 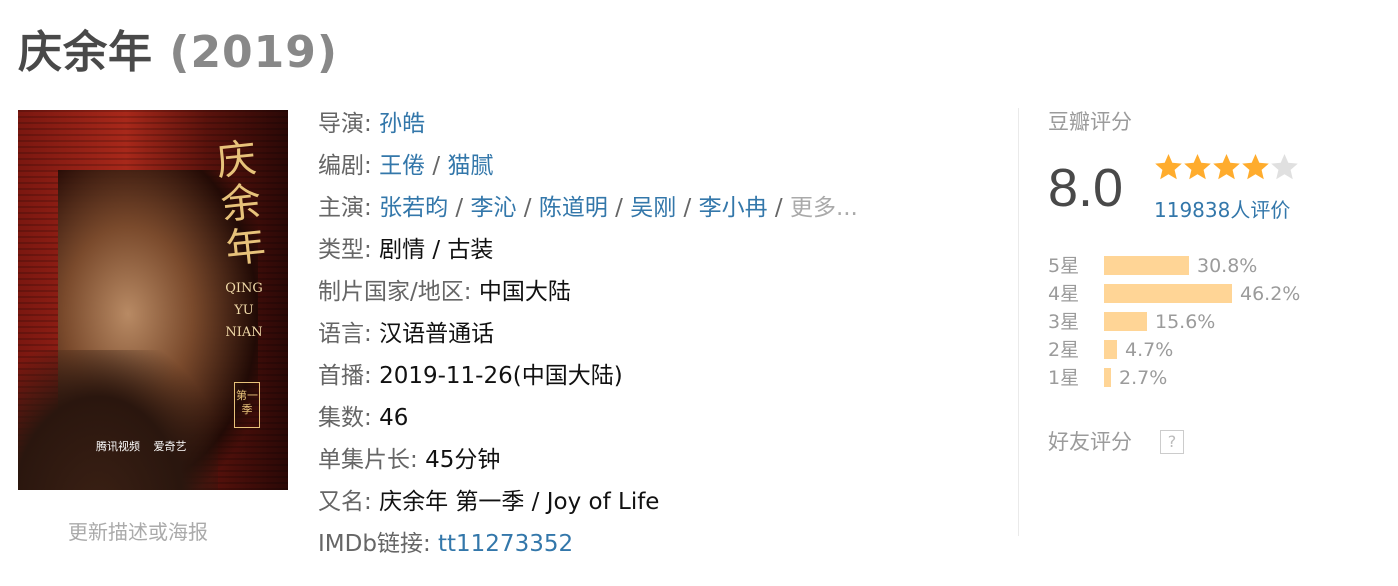 I want to click on country-value: 中国大陆, so click(x=524, y=292).